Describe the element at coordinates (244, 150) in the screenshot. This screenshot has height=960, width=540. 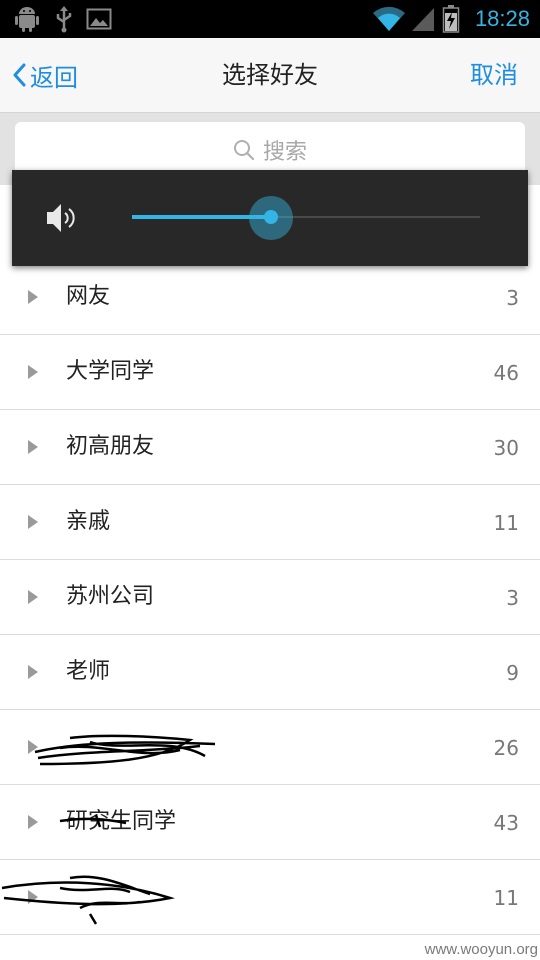
I see `search-icon` at that location.